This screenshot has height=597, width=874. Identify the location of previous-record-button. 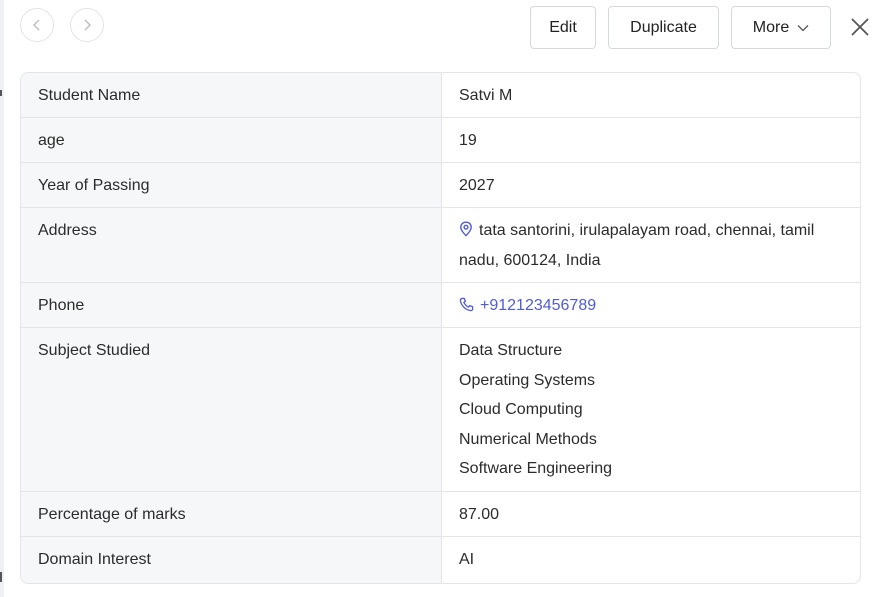
(37, 25).